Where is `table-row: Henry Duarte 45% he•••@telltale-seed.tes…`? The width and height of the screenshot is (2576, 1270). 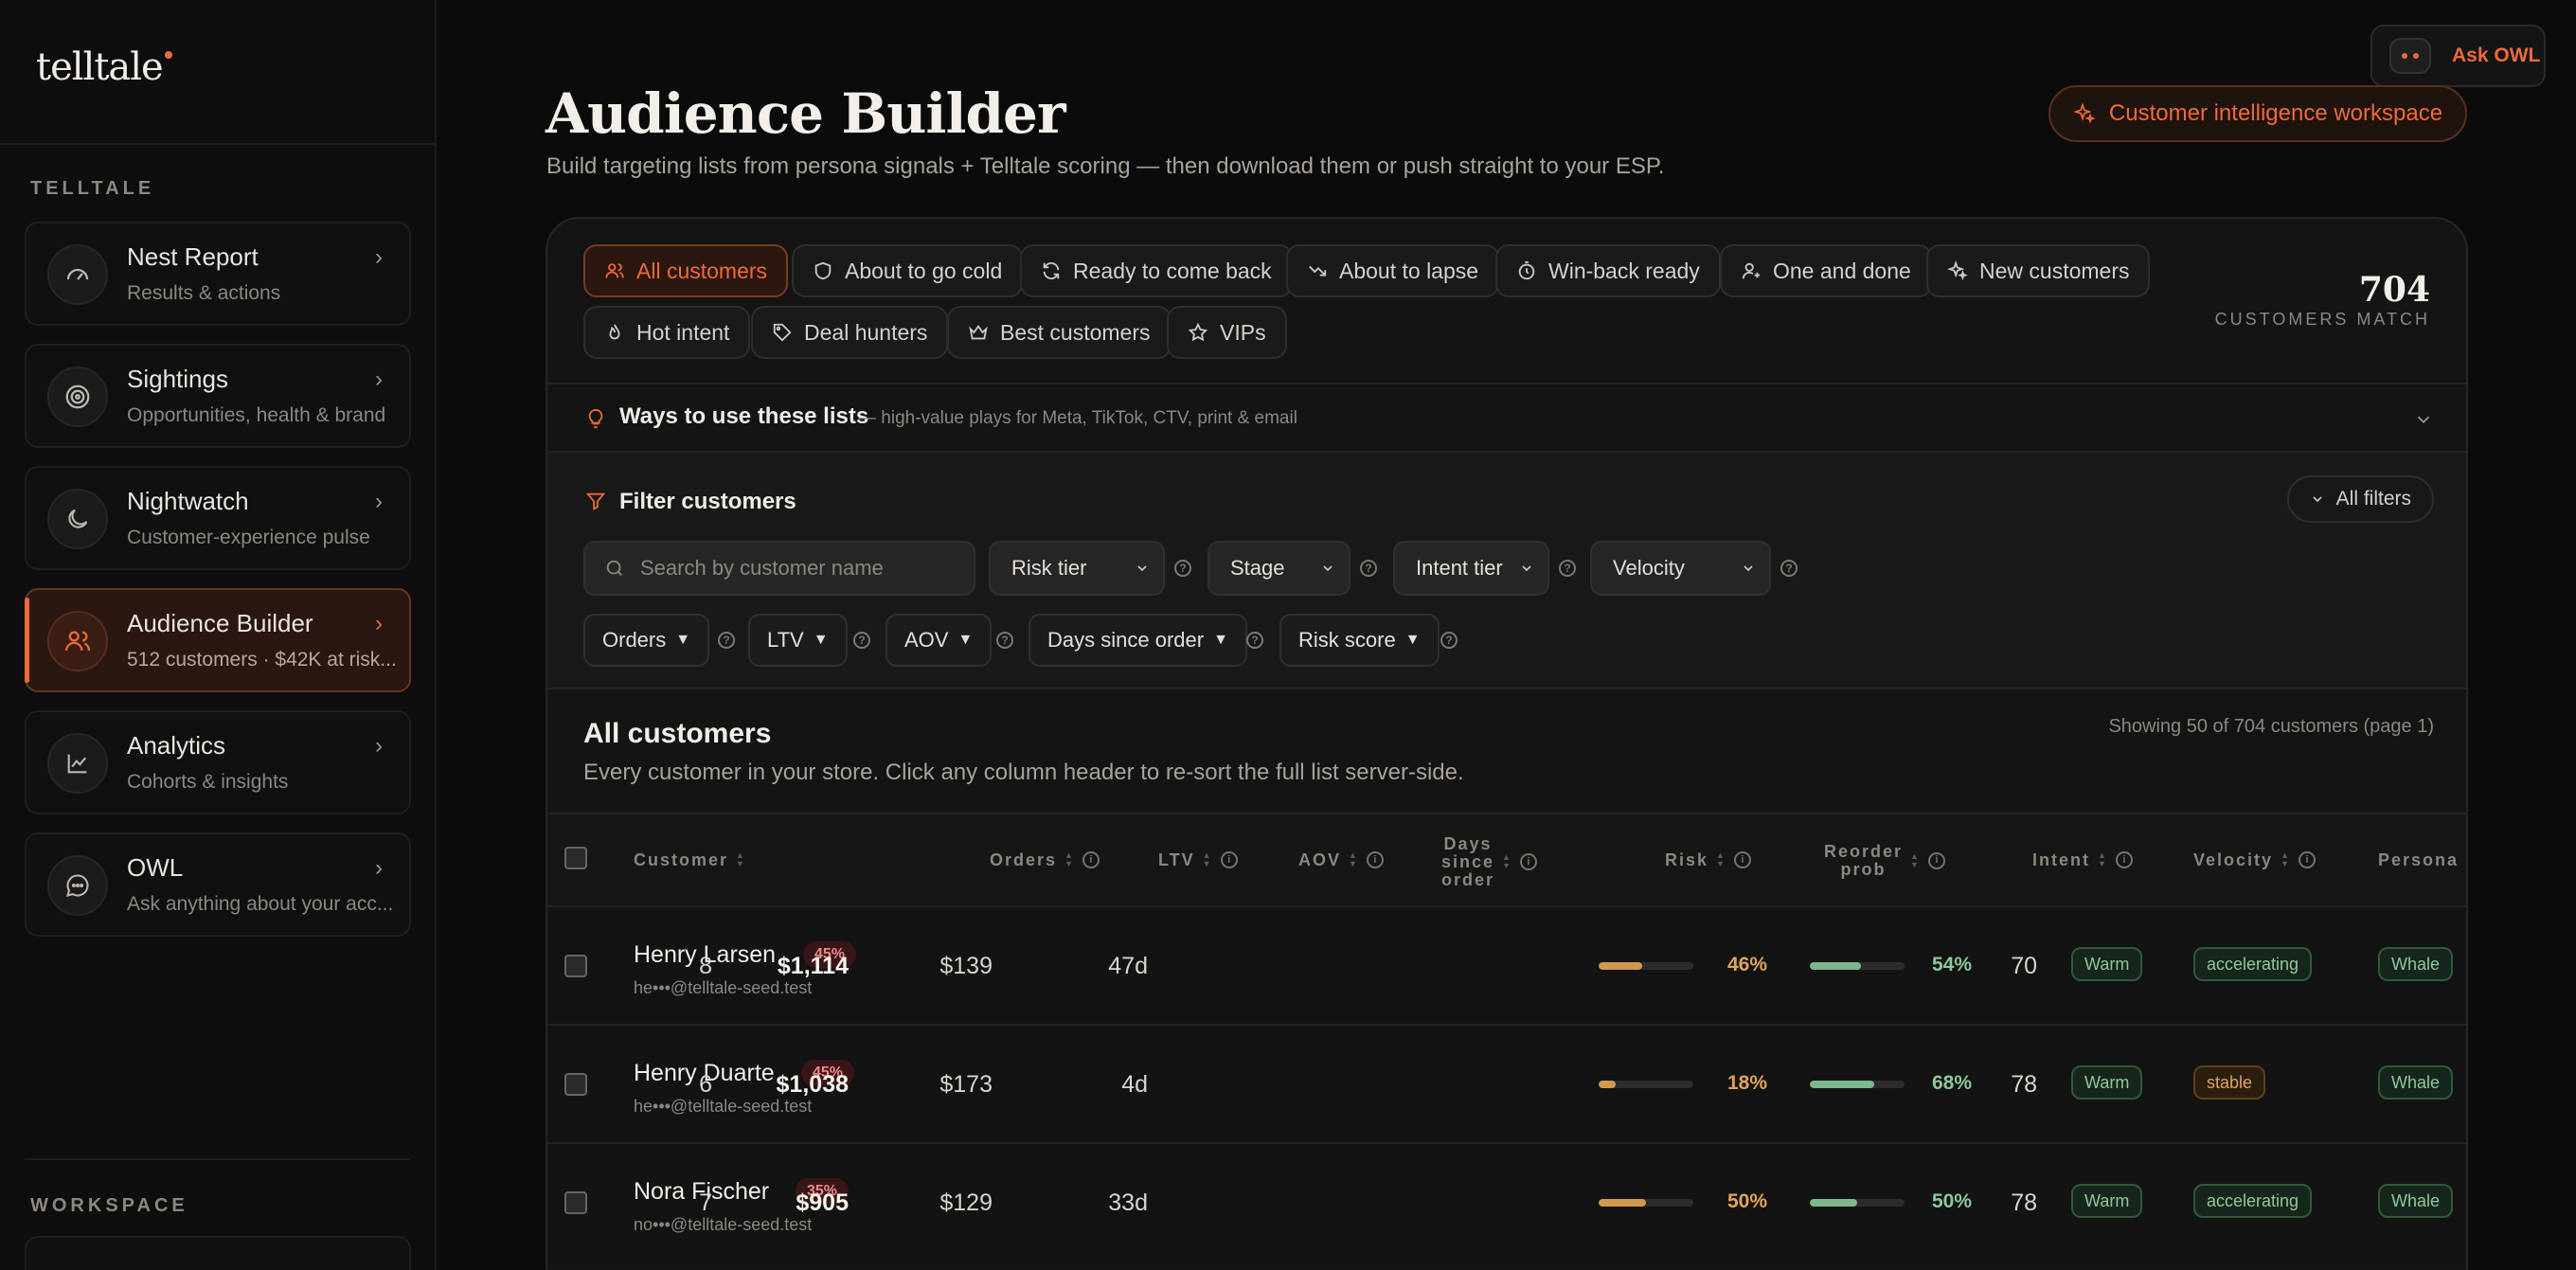
table-row: Henry Duarte 45% he•••@telltale-seed.tes… is located at coordinates (1506, 1083).